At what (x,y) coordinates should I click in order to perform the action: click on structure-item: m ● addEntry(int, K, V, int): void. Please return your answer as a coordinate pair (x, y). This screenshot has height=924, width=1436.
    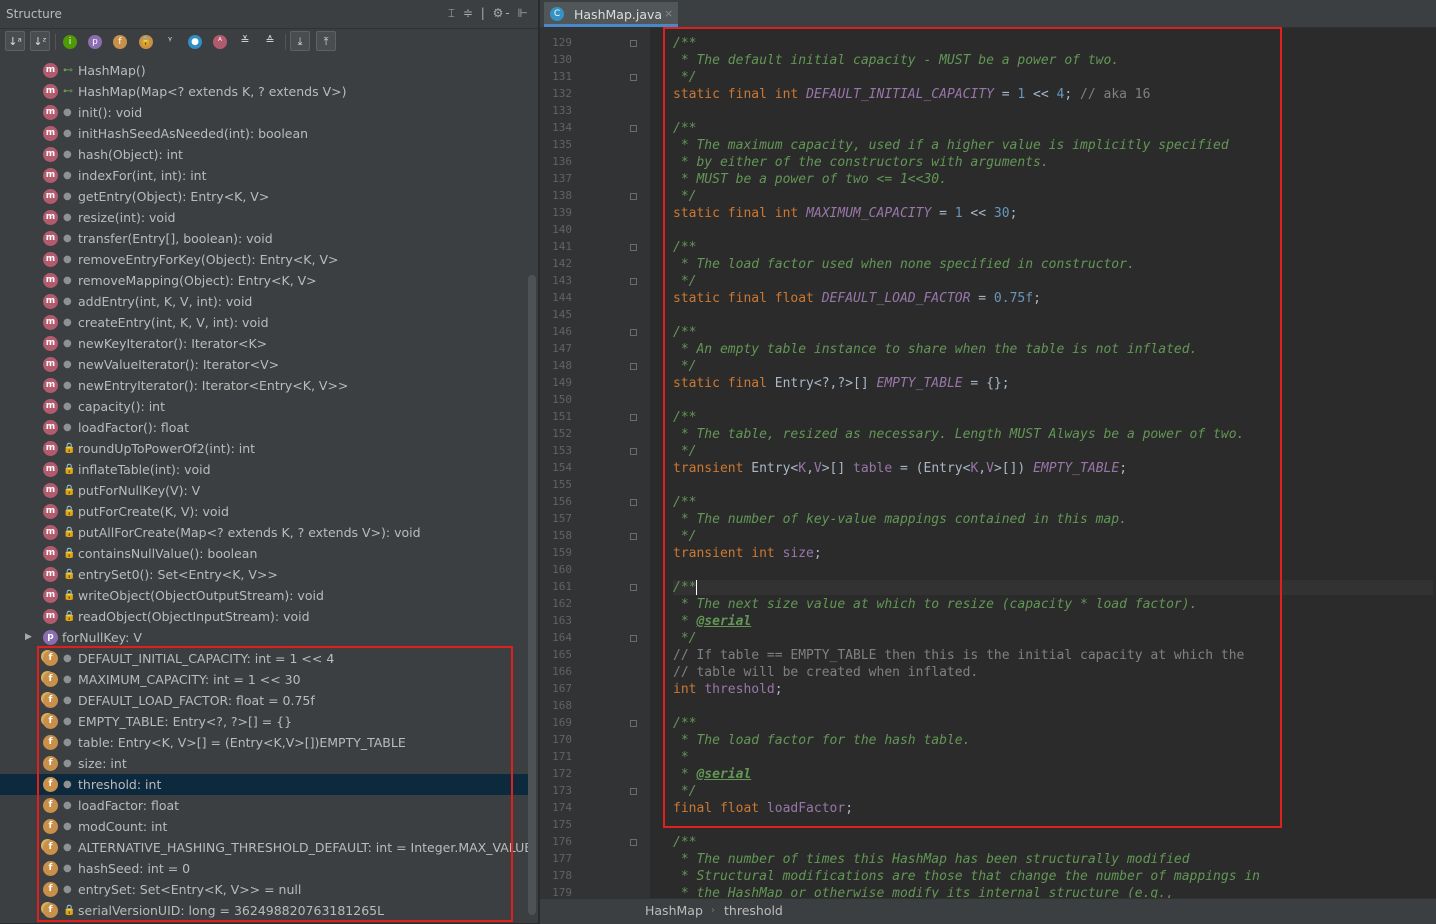
    Looking at the image, I should click on (265, 301).